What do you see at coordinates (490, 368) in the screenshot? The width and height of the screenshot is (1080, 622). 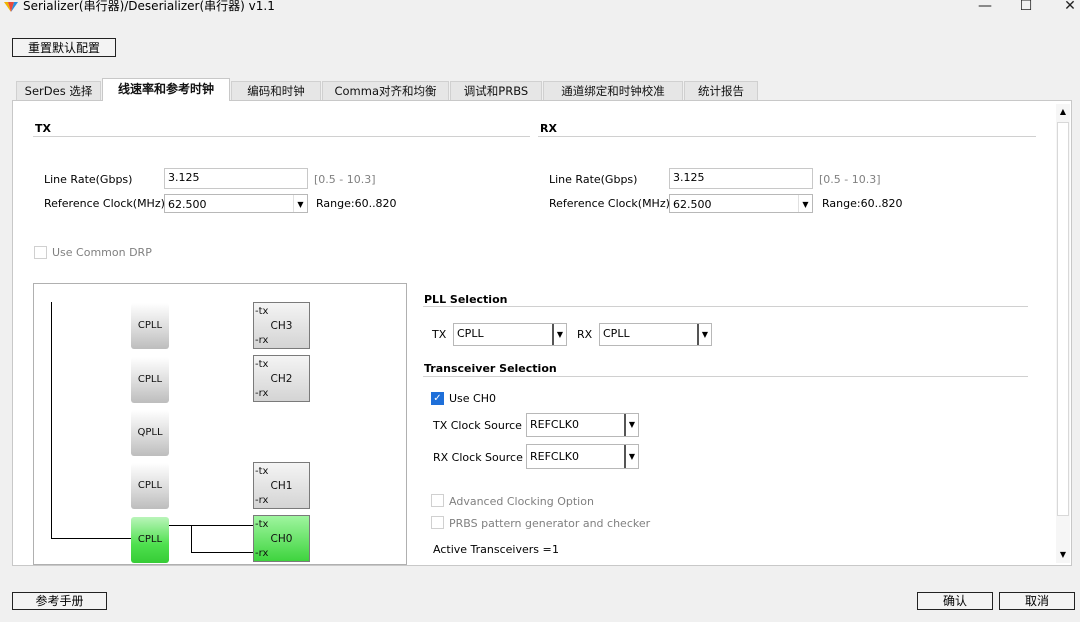 I see `transceiver-selection-header: Transceiver Selection` at bounding box center [490, 368].